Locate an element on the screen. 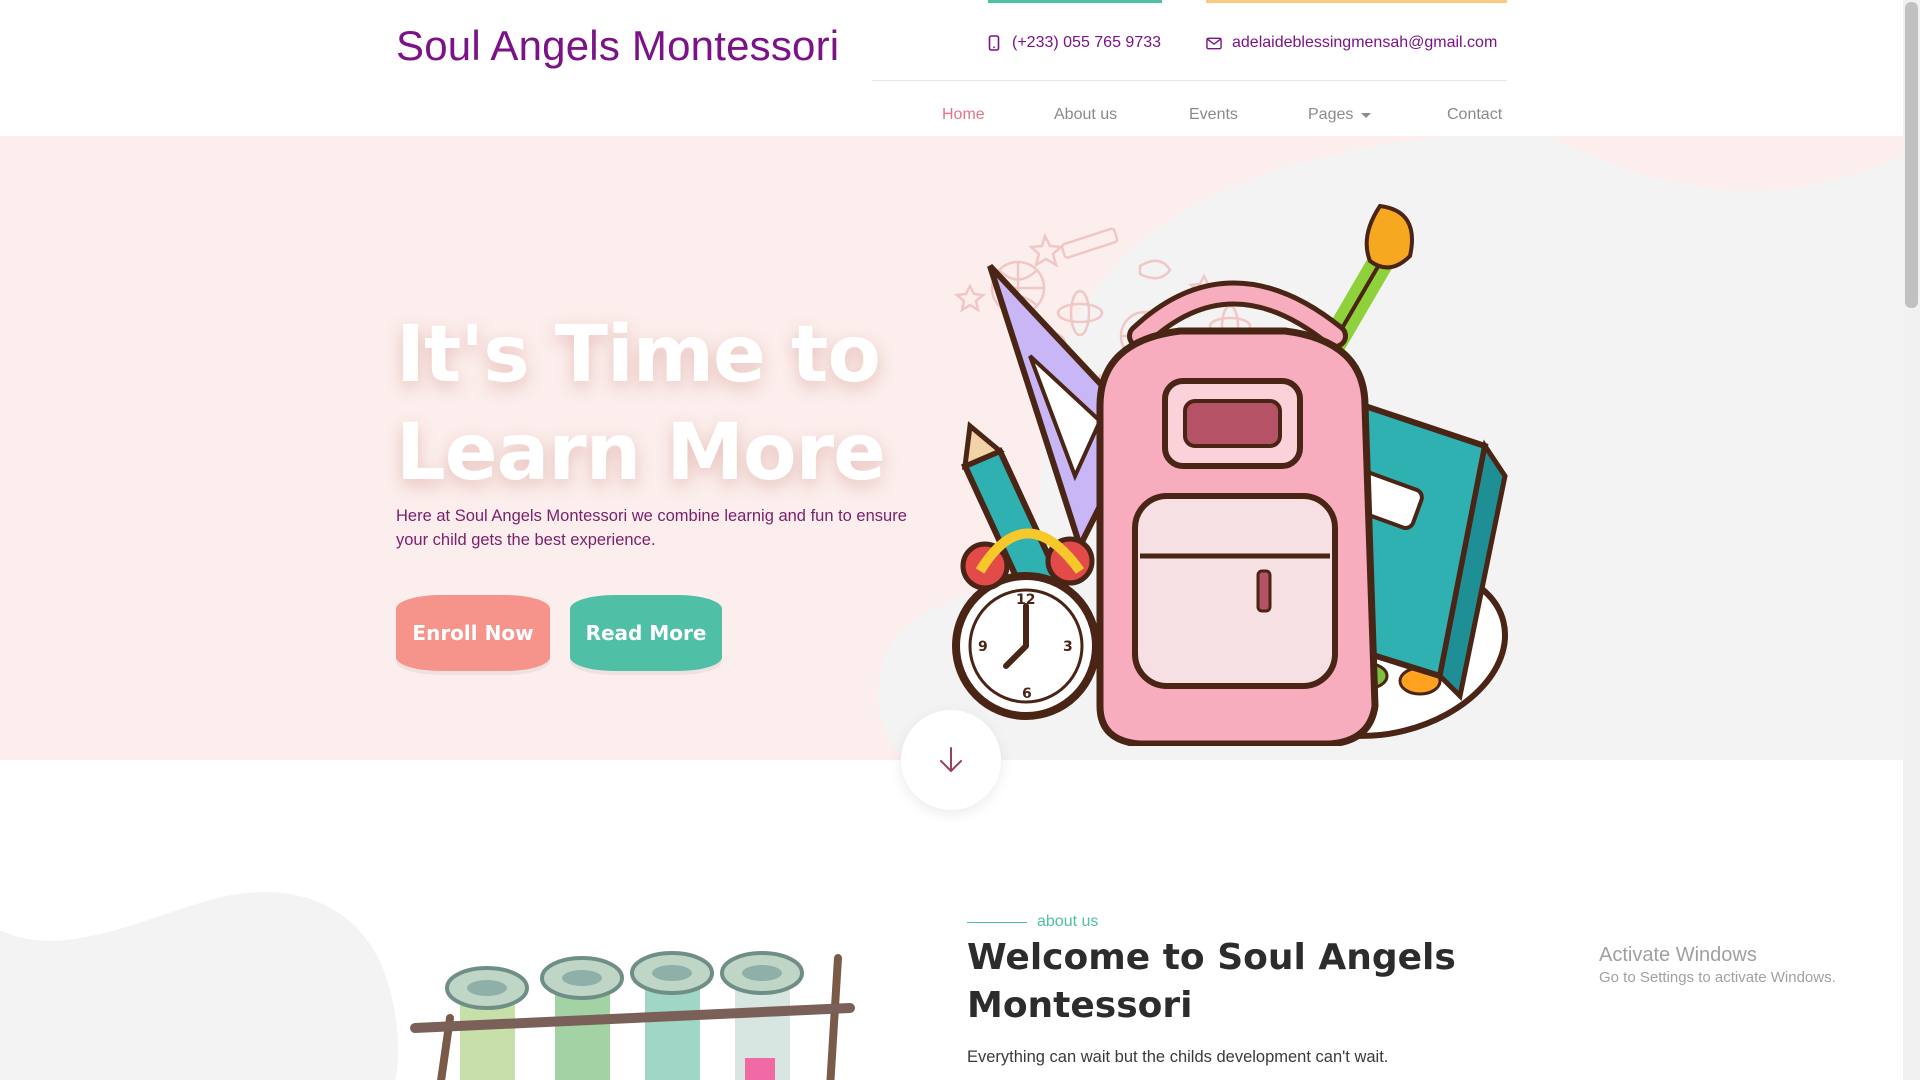 The image size is (1920, 1080). arrow-down-icon is located at coordinates (951, 759).